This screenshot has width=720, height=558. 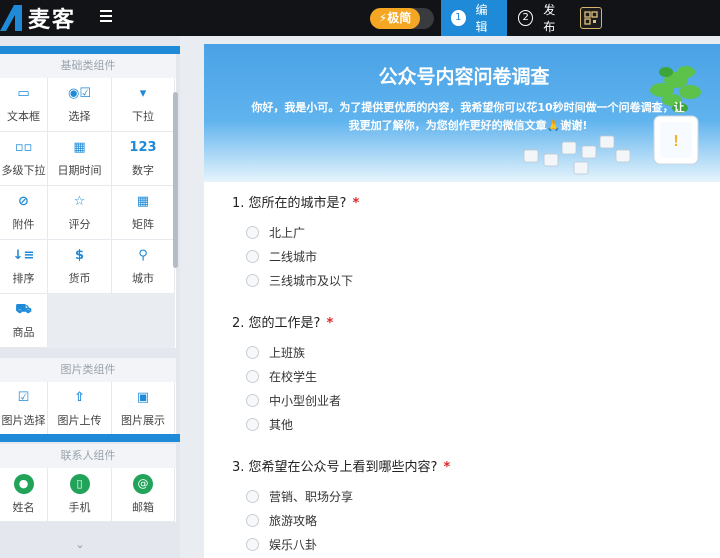 What do you see at coordinates (287, 352) in the screenshot?
I see `option-label: 上班族` at bounding box center [287, 352].